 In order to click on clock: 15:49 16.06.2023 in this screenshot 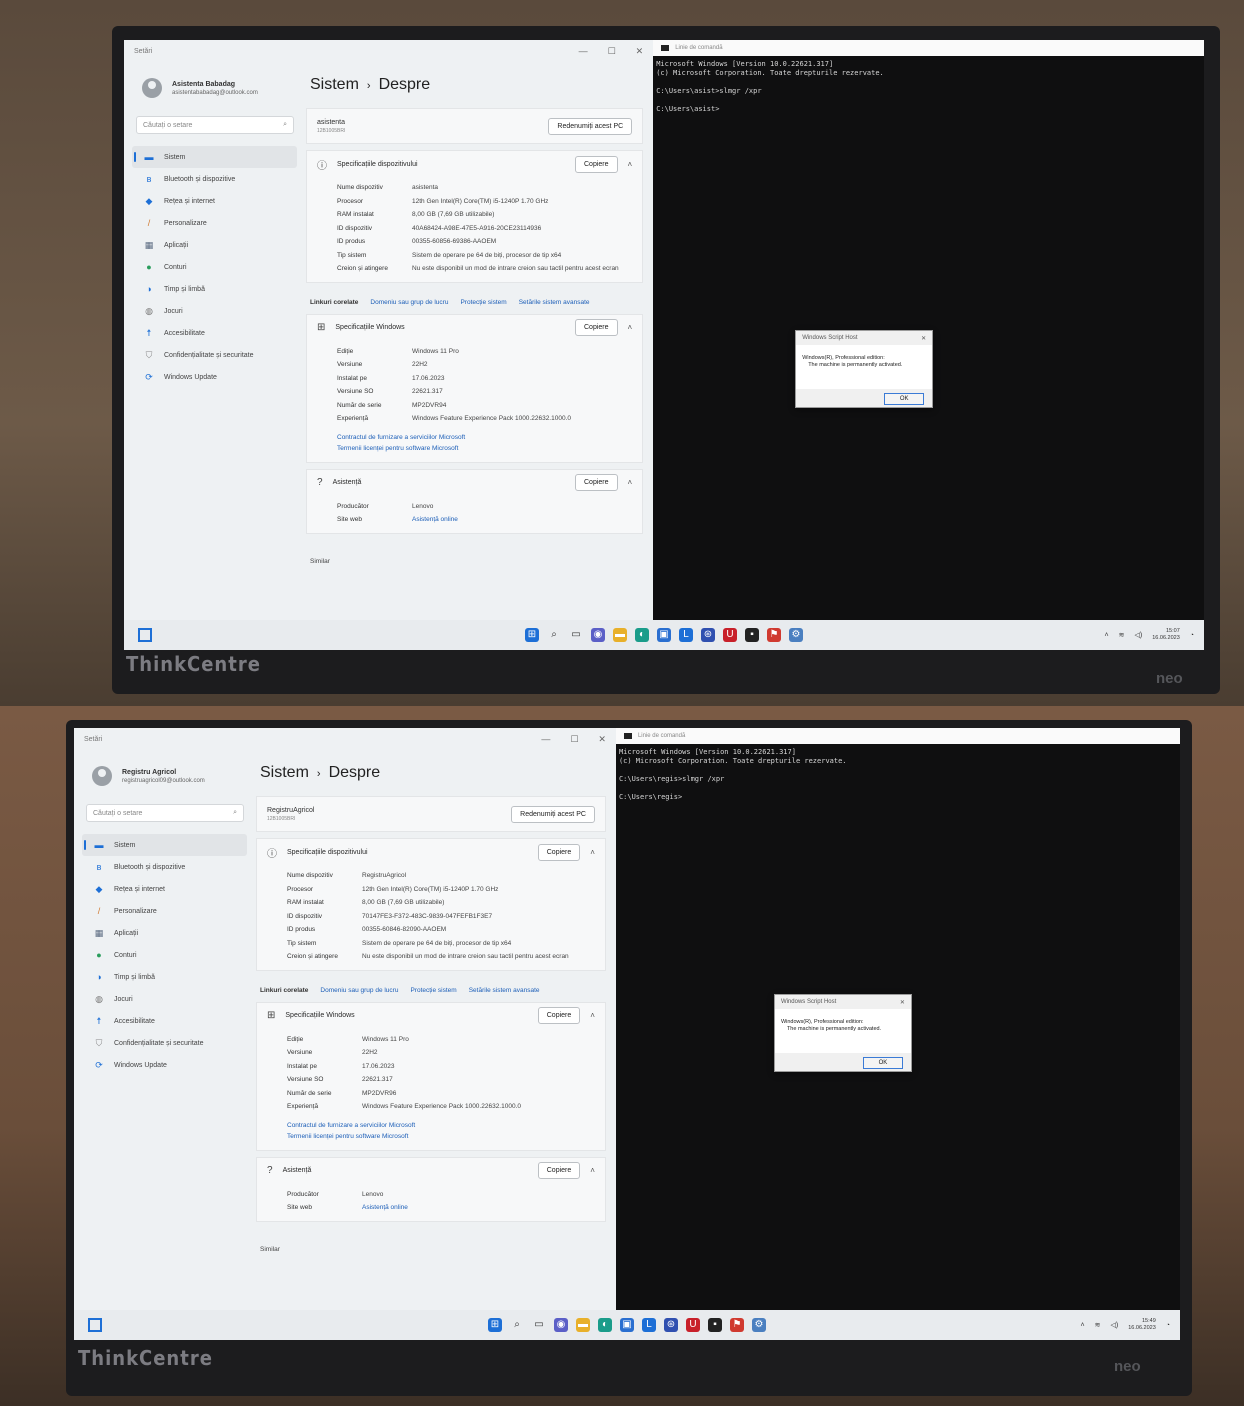, I will do `click(1142, 1325)`.